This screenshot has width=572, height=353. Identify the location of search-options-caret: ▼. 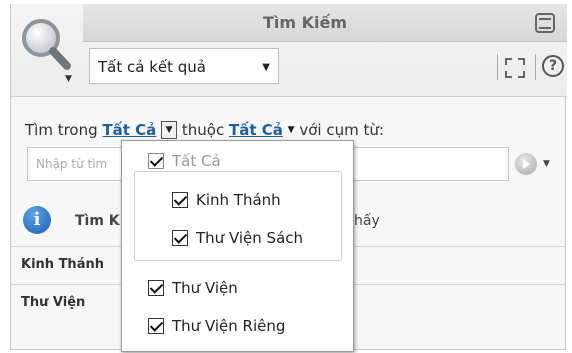
(68, 79).